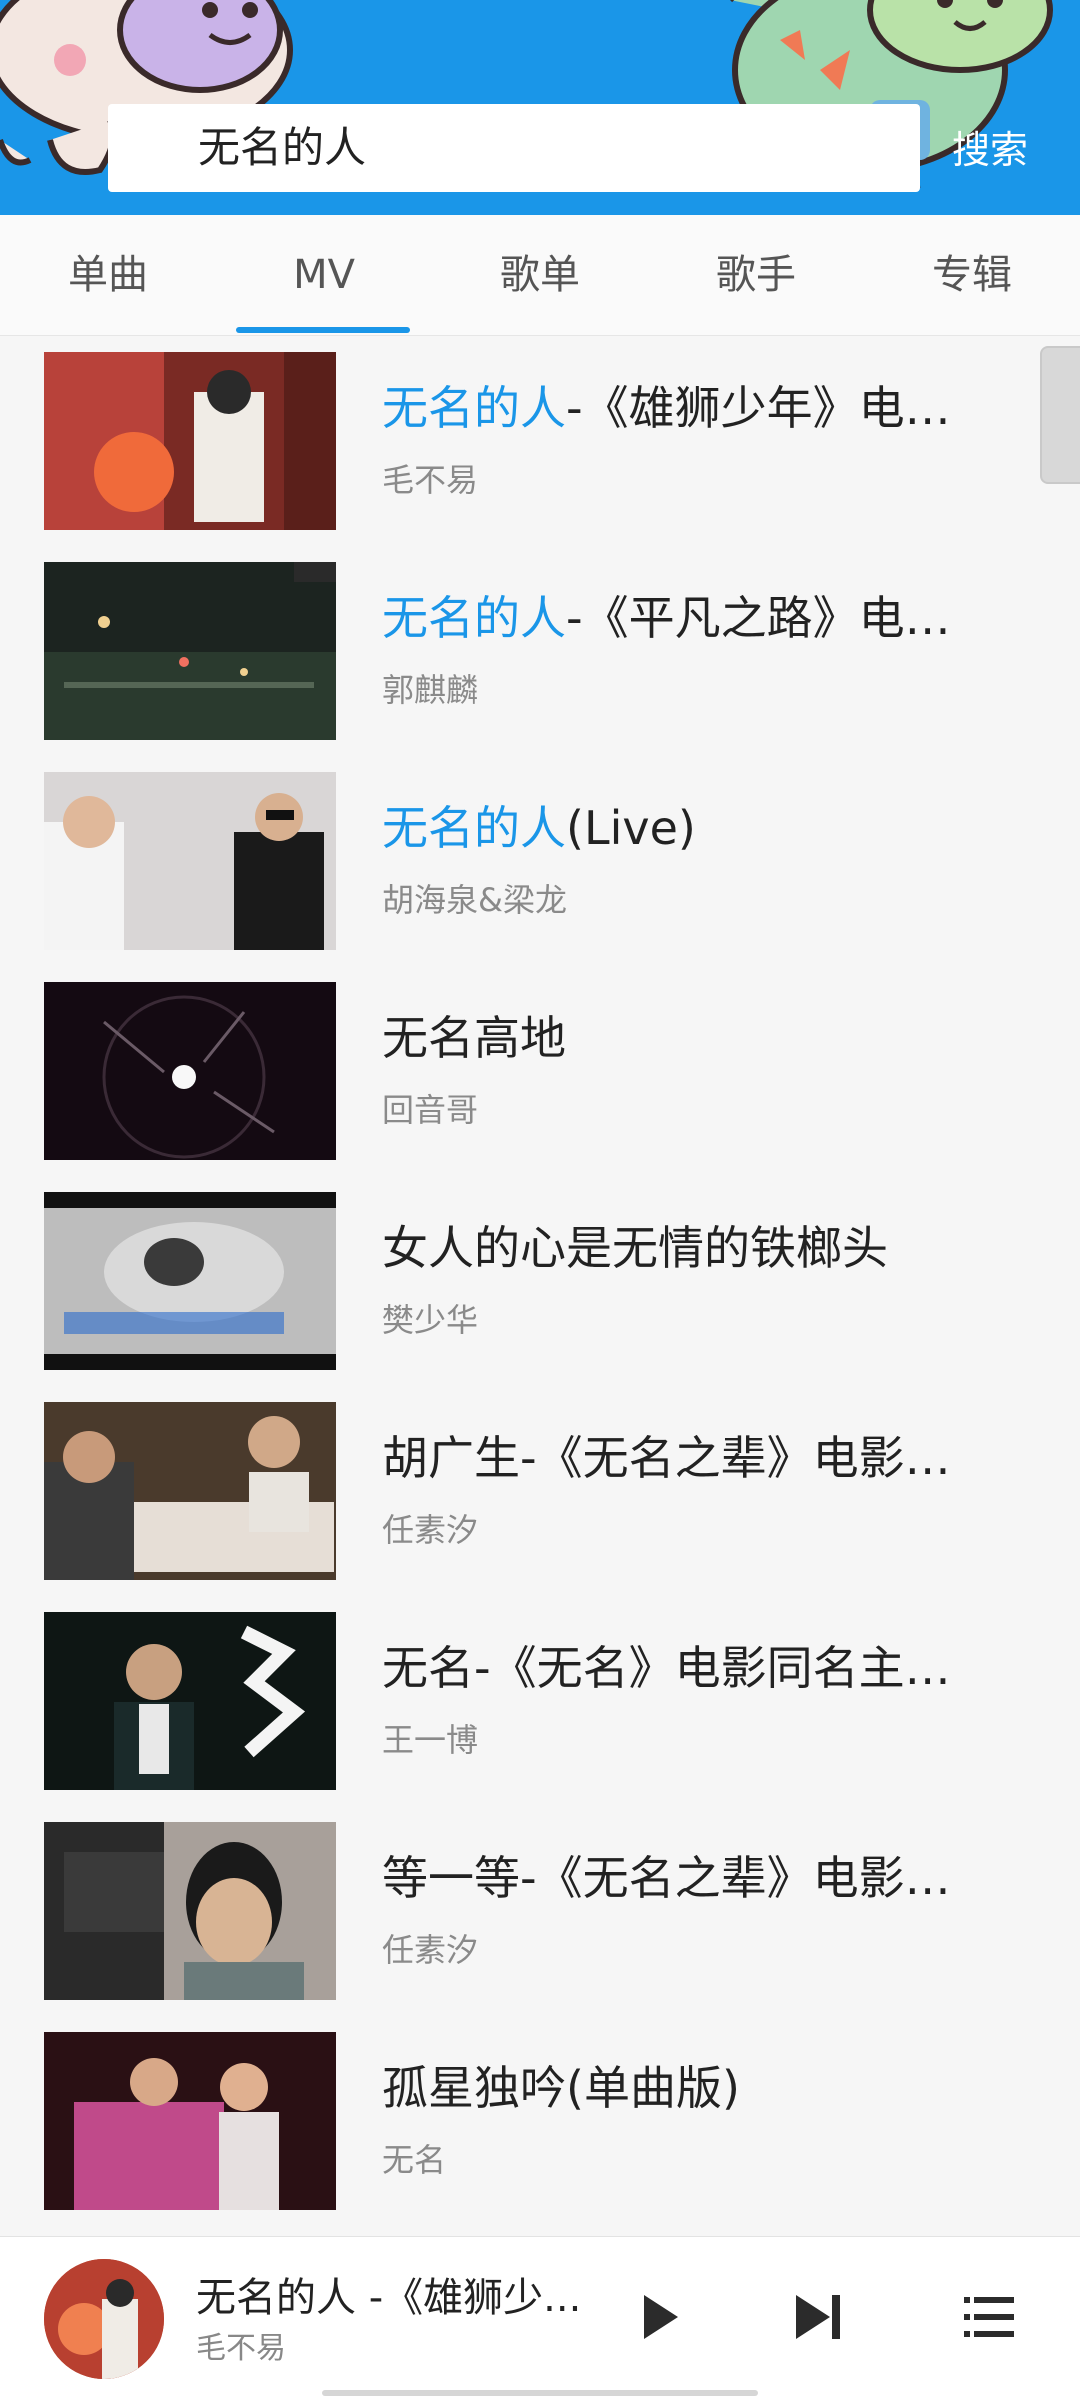  I want to click on search-input: 无名的人, so click(514, 148).